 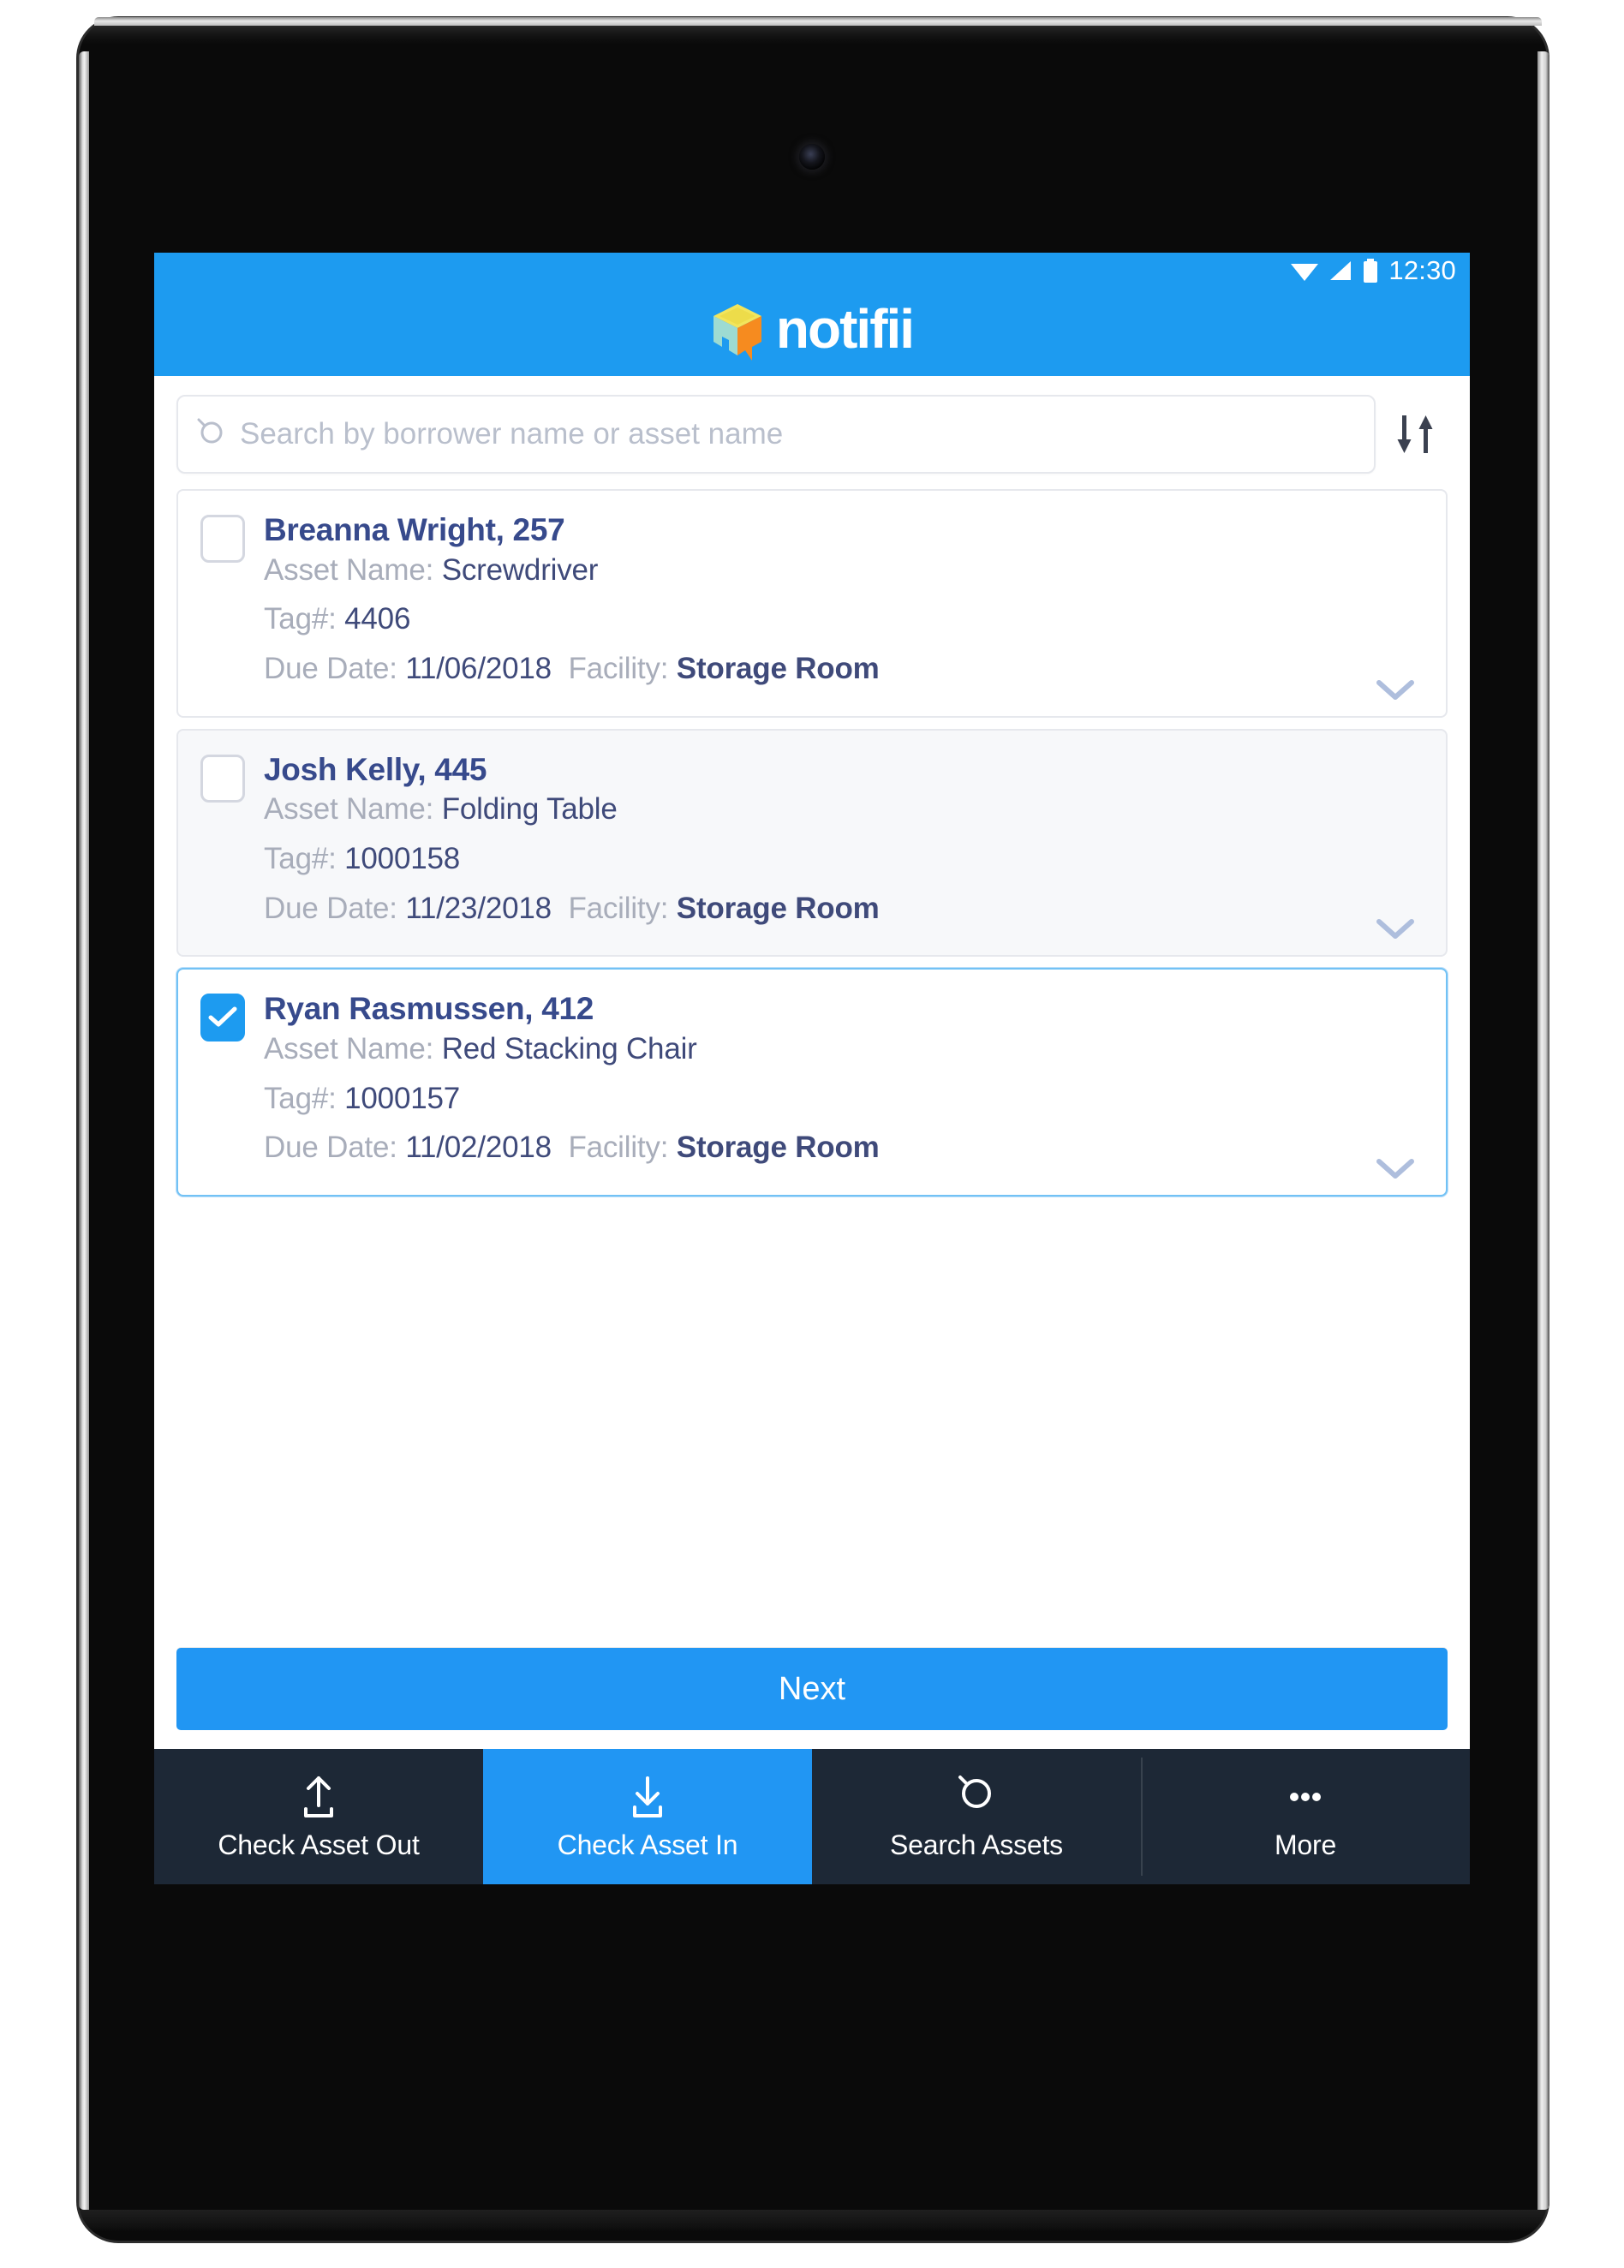 I want to click on search-row, so click(x=812, y=433).